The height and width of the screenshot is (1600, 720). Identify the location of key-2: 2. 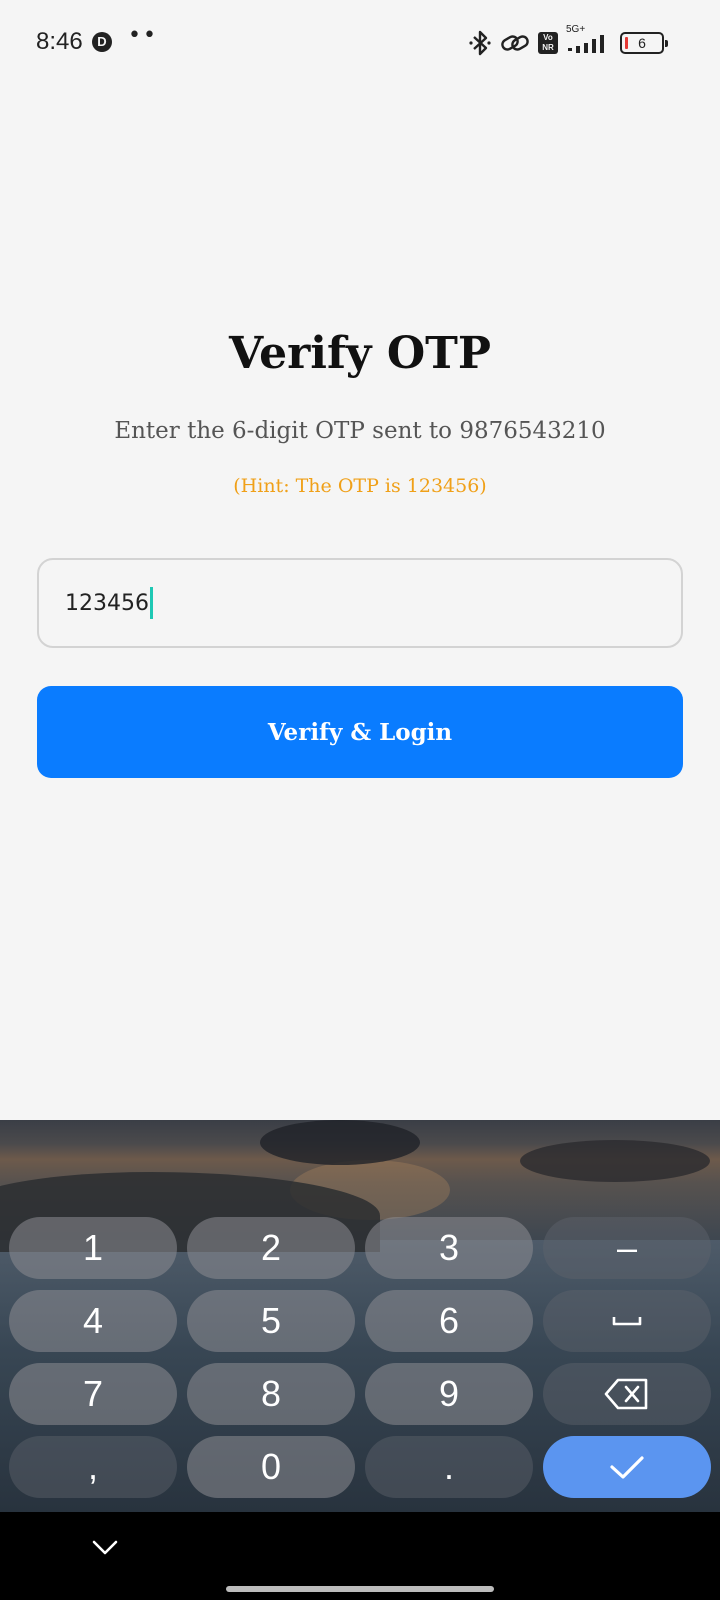
(271, 1248).